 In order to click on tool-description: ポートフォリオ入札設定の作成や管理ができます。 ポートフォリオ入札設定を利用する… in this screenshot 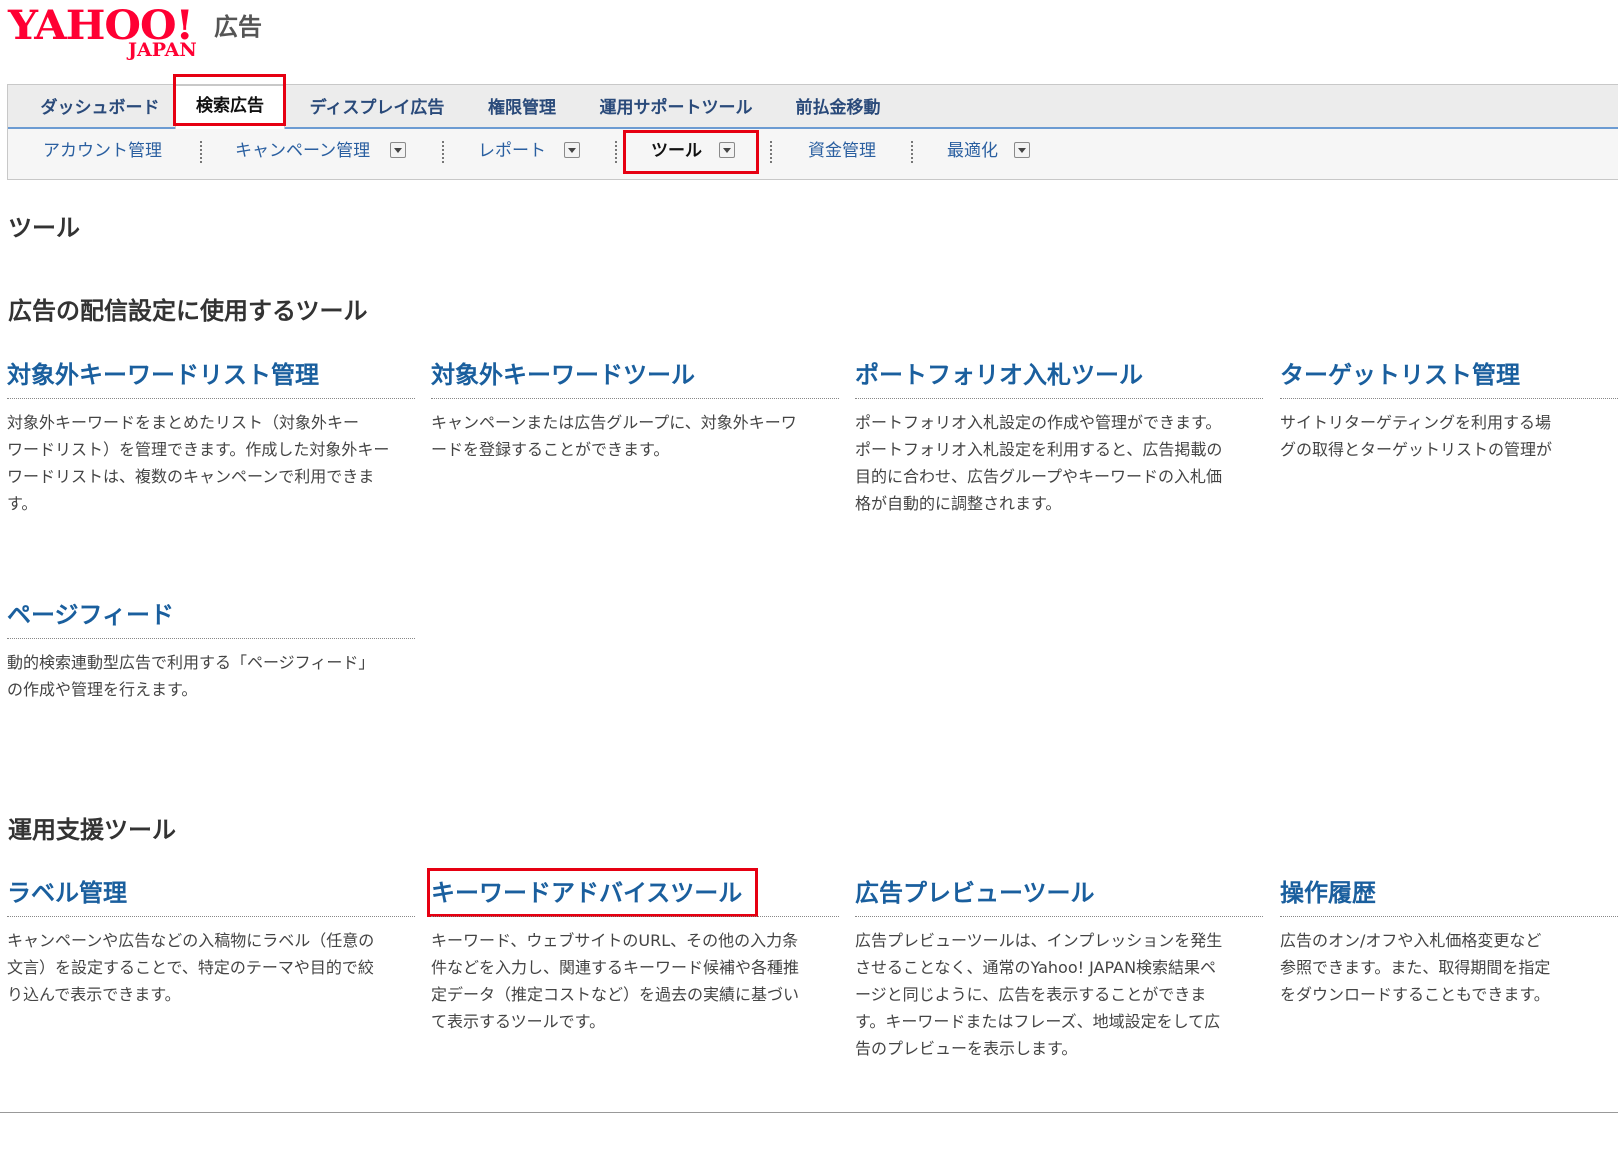, I will do `click(1039, 463)`.